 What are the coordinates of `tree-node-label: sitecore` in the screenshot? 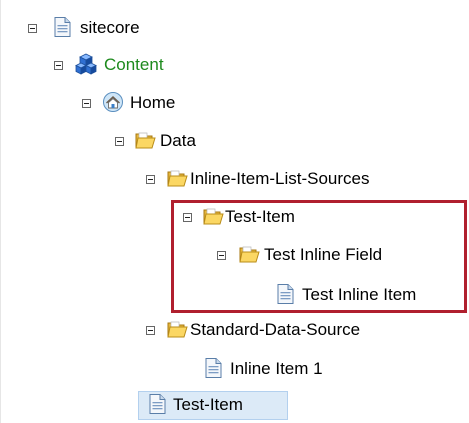 It's located at (110, 27).